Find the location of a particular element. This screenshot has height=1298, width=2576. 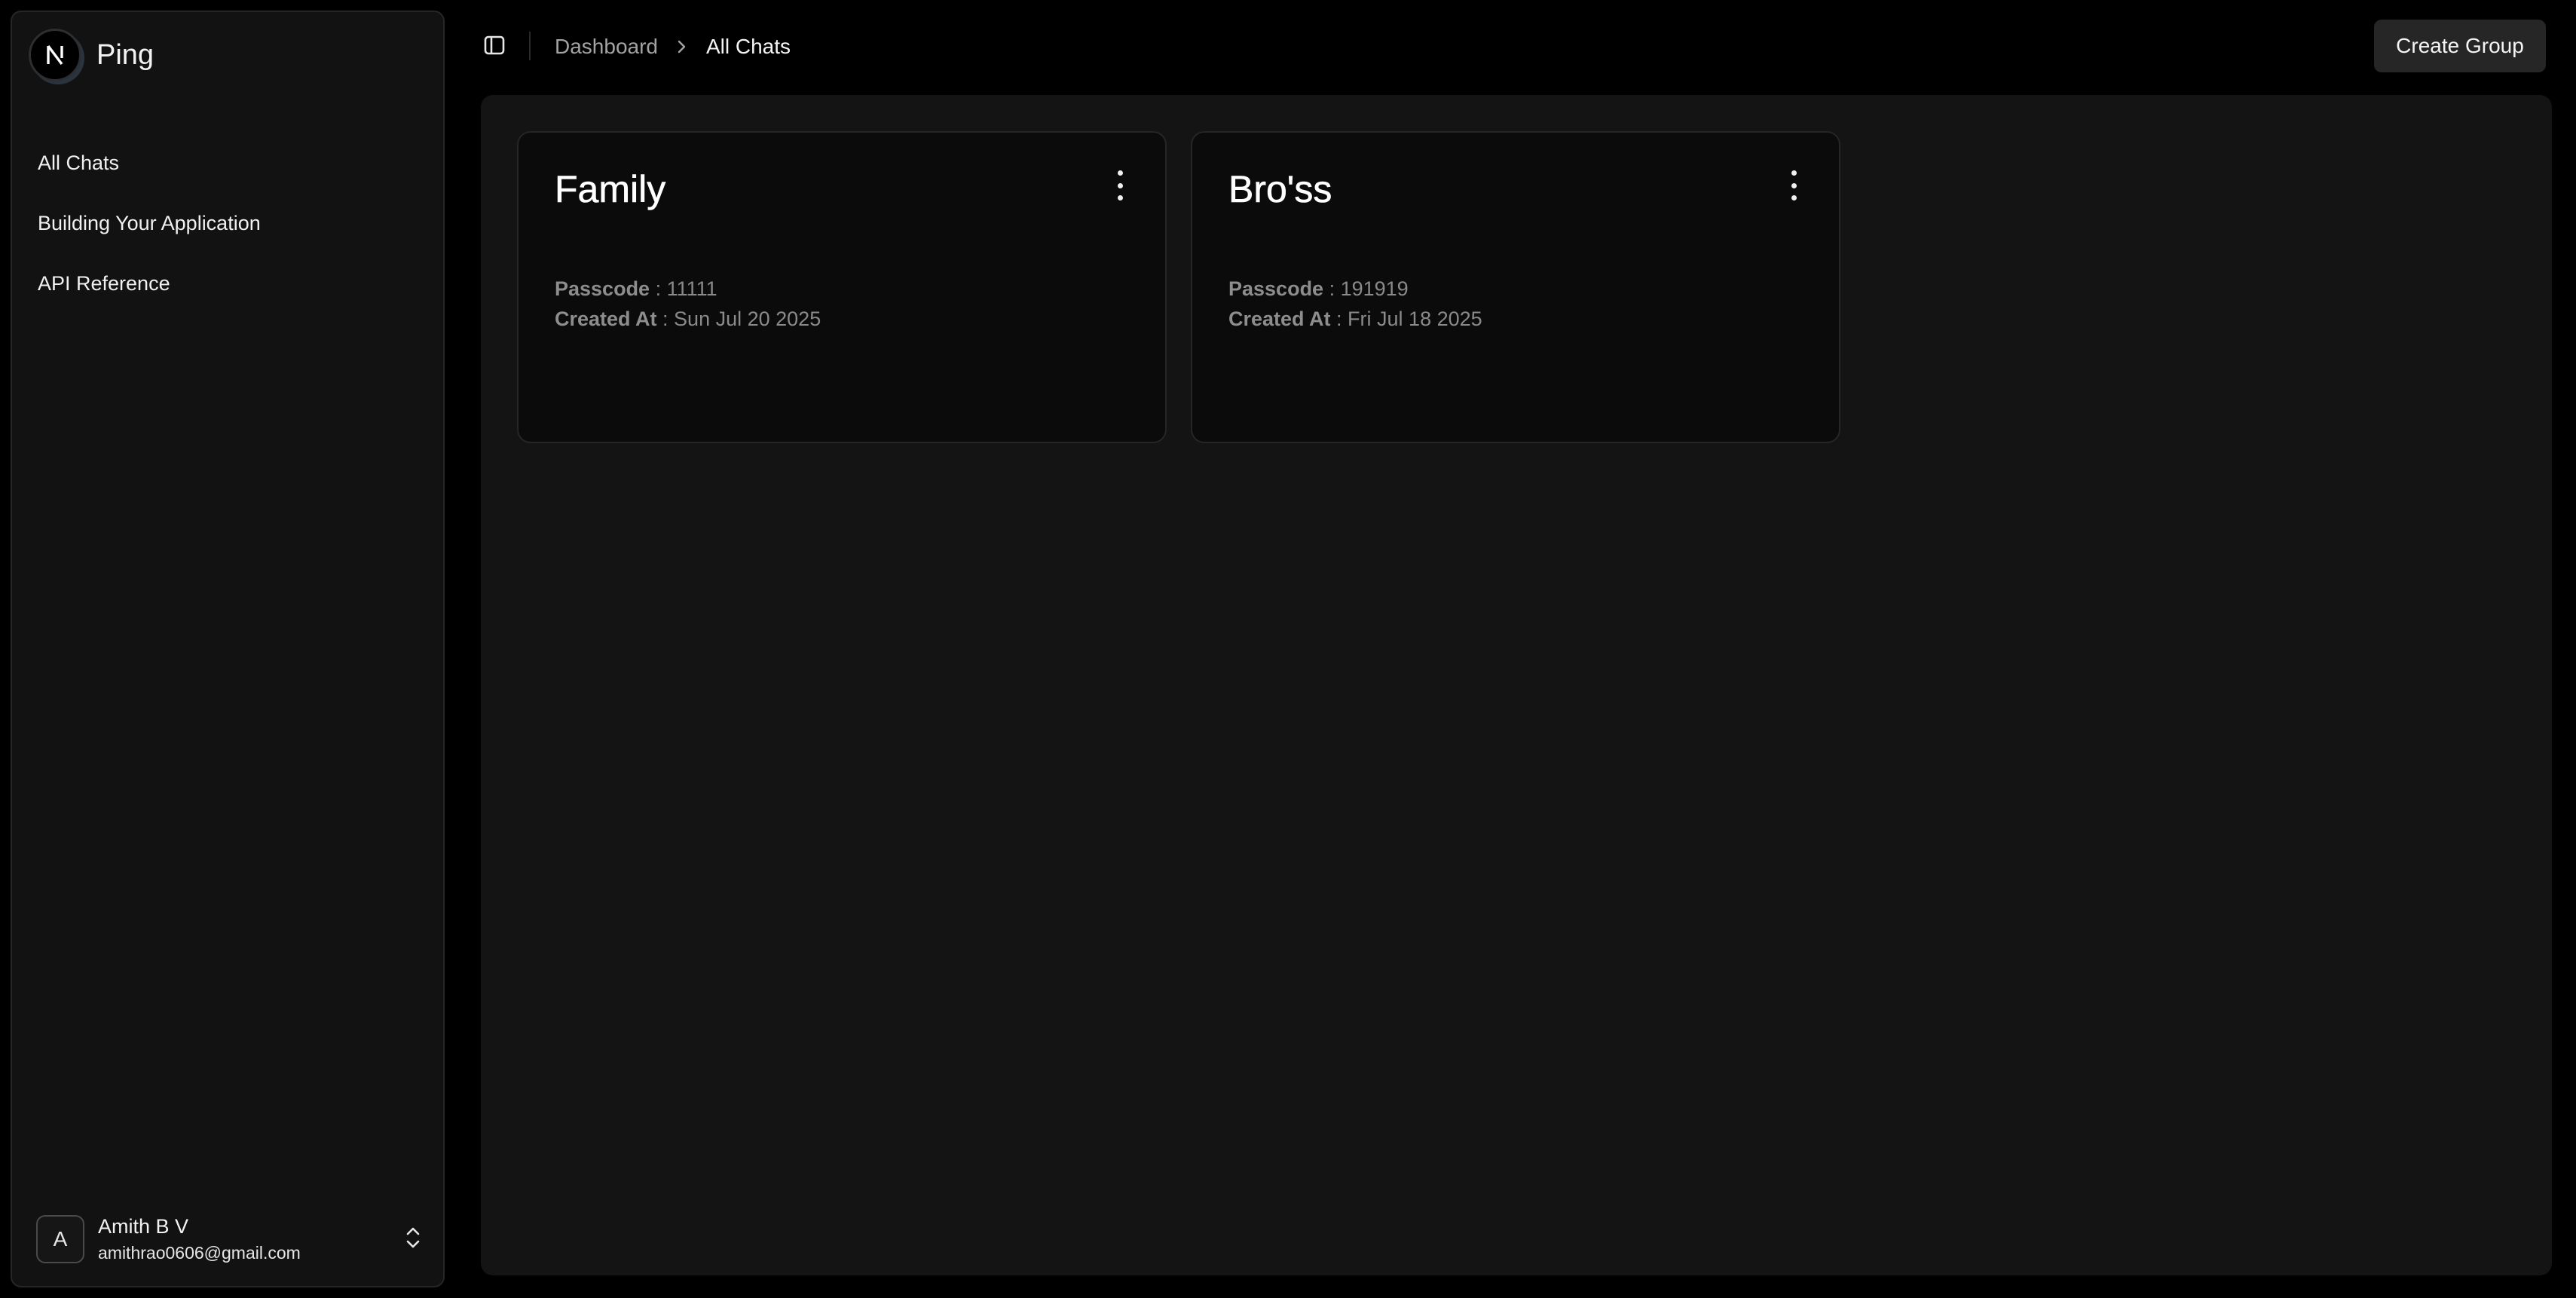

user-menu: A Amith B V amithrao0606@gmail.com is located at coordinates (232, 1239).